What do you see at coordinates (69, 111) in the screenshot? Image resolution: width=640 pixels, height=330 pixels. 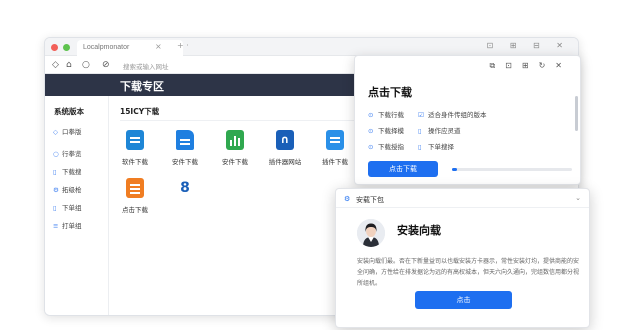 I see `sidebar-title: 系统版本` at bounding box center [69, 111].